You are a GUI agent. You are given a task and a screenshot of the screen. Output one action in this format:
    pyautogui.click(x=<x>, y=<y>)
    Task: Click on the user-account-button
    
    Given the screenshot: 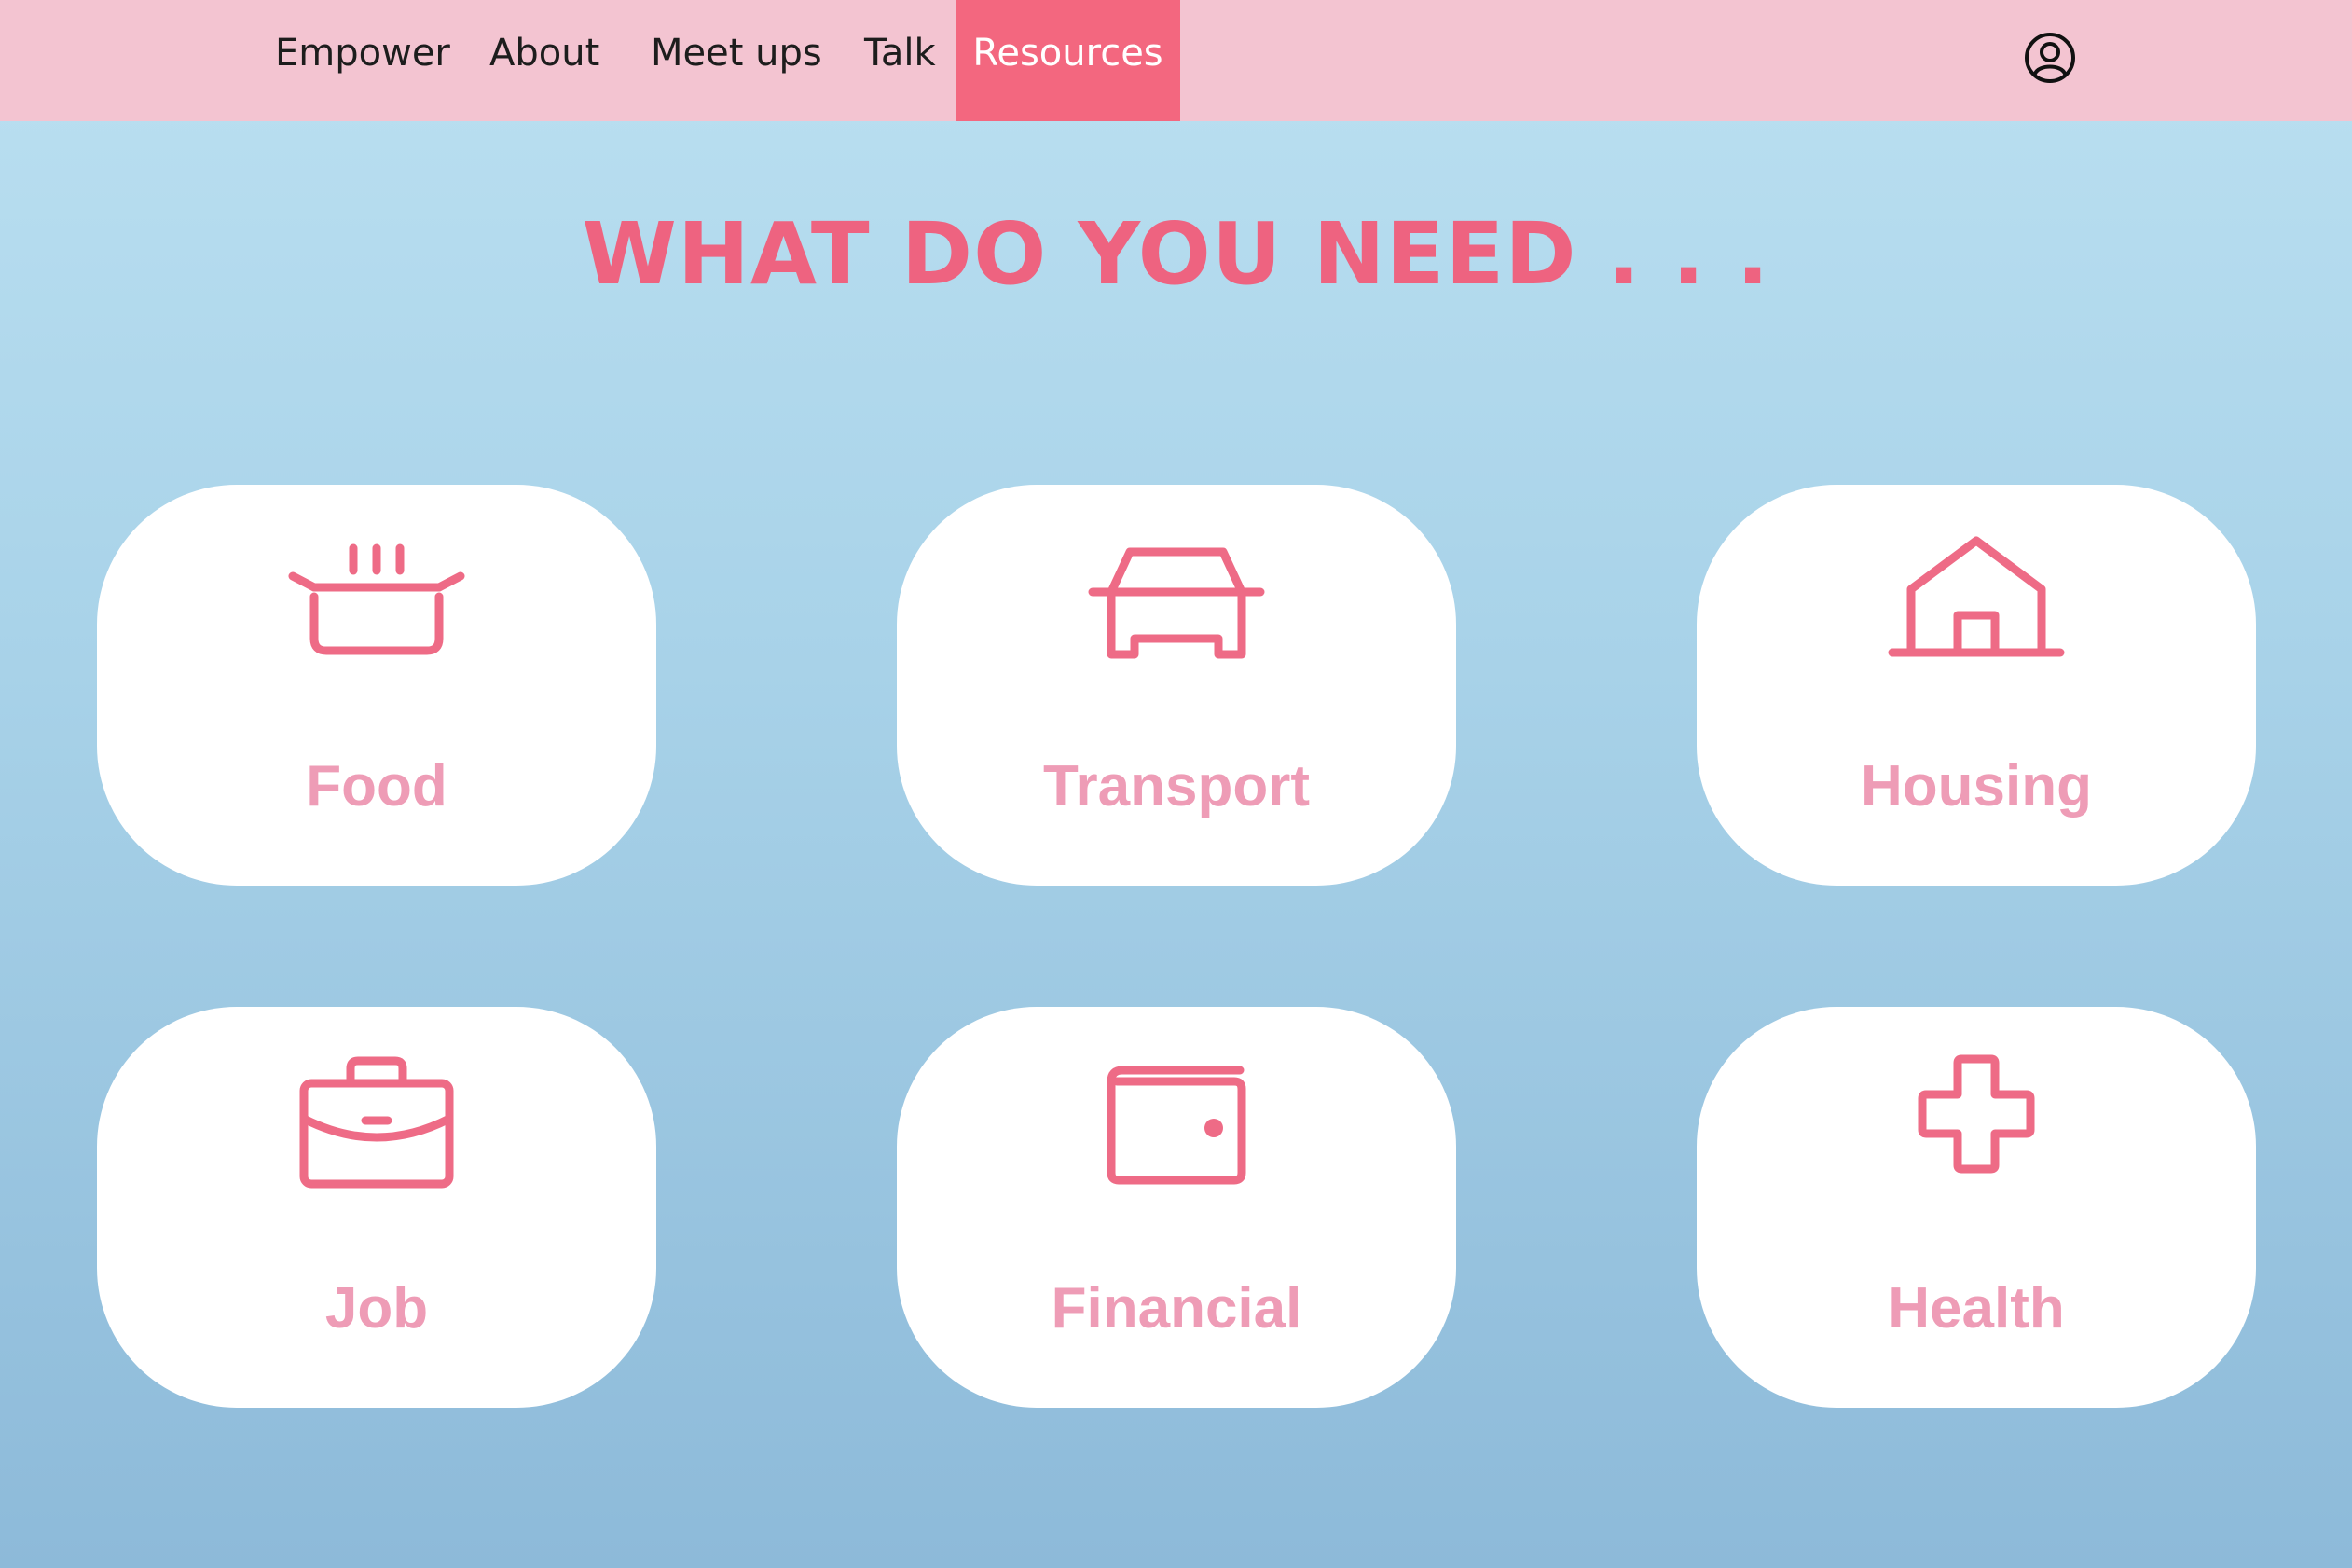 What is the action you would take?
    pyautogui.click(x=2050, y=58)
    